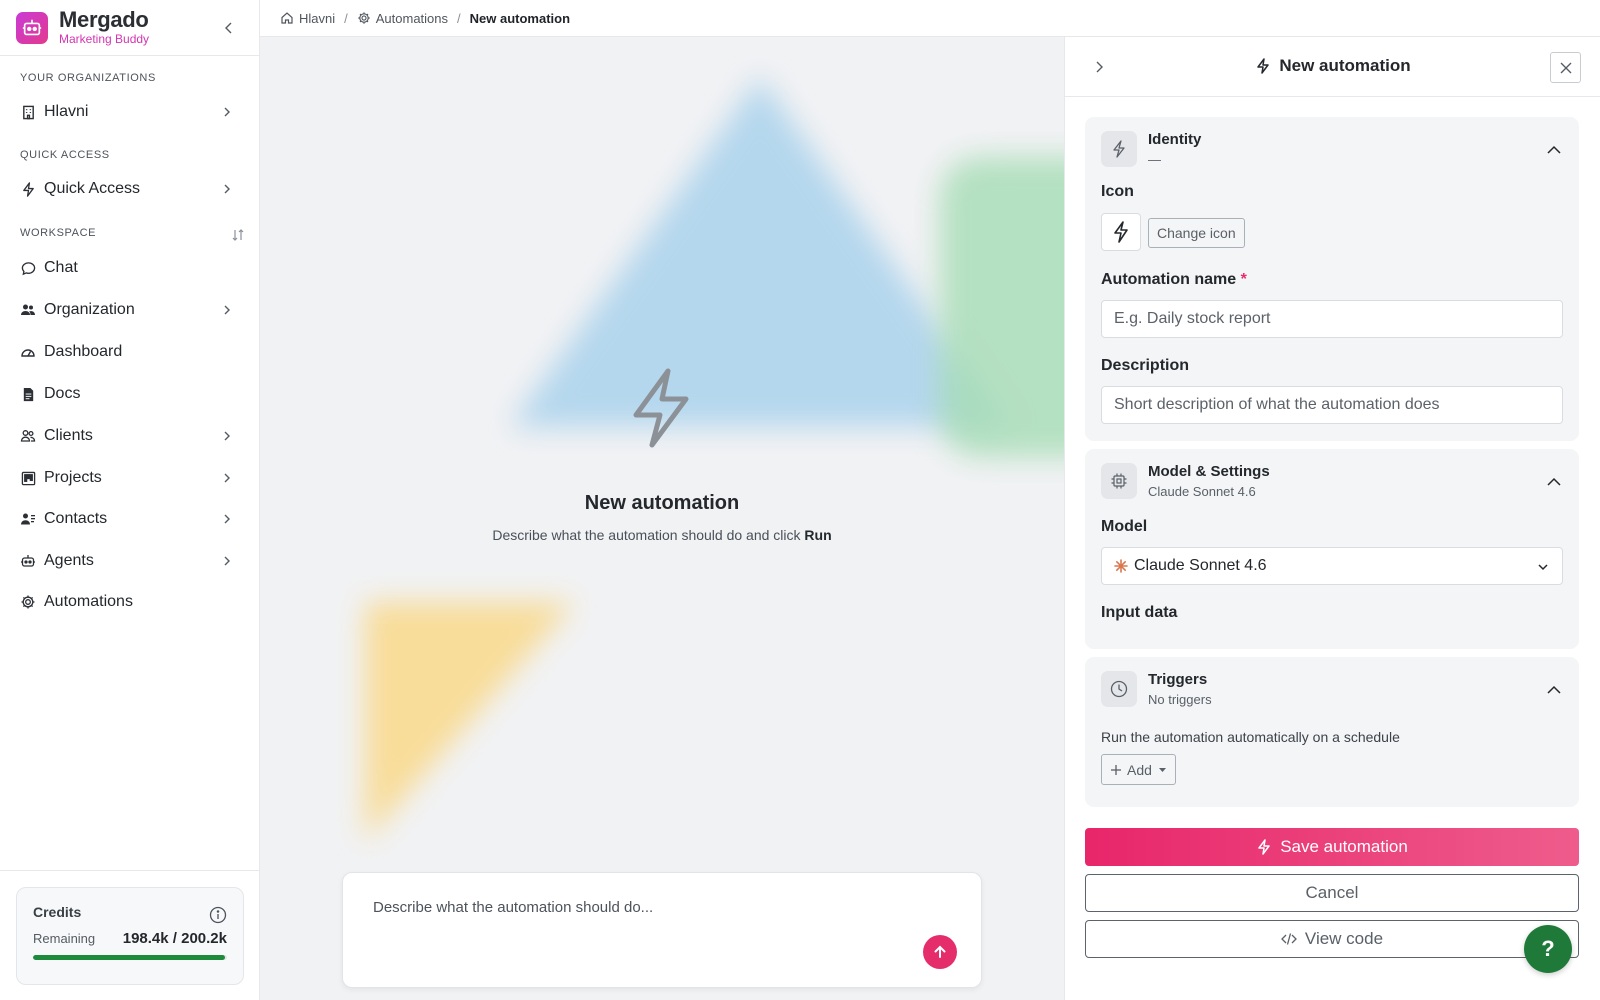 Image resolution: width=1600 pixels, height=1000 pixels. I want to click on credits-value: 198.4k / 200.2k, so click(174, 938).